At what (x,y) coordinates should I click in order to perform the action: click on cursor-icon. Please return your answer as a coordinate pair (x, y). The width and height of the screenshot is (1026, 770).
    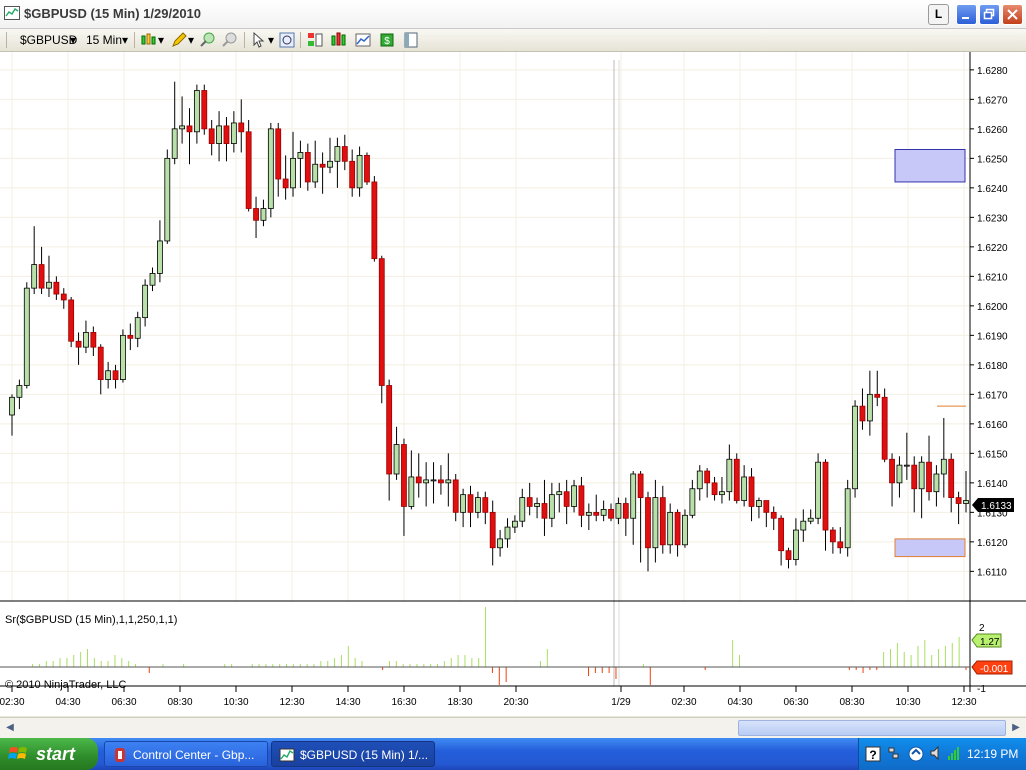
    Looking at the image, I should click on (259, 40).